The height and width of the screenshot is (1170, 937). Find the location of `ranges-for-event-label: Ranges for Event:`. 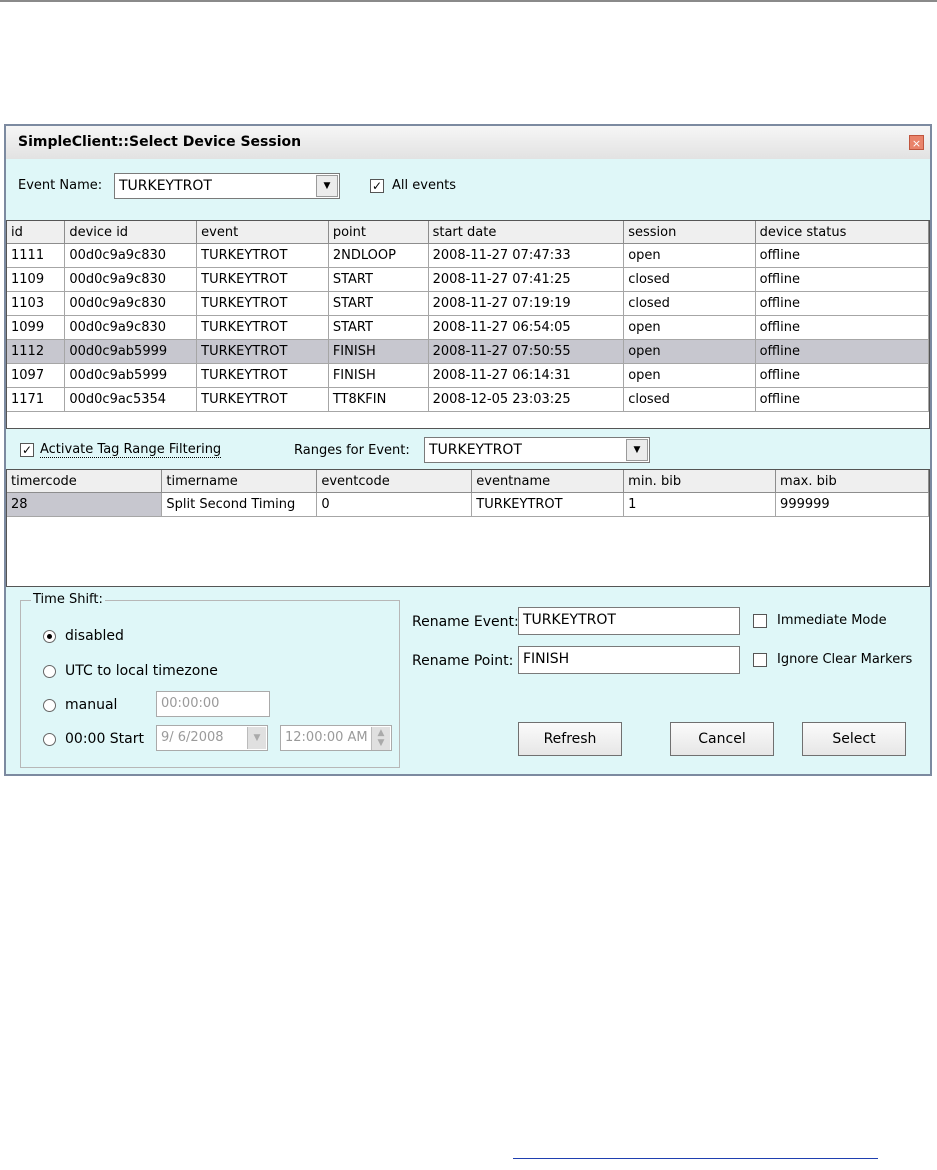

ranges-for-event-label: Ranges for Event: is located at coordinates (352, 450).